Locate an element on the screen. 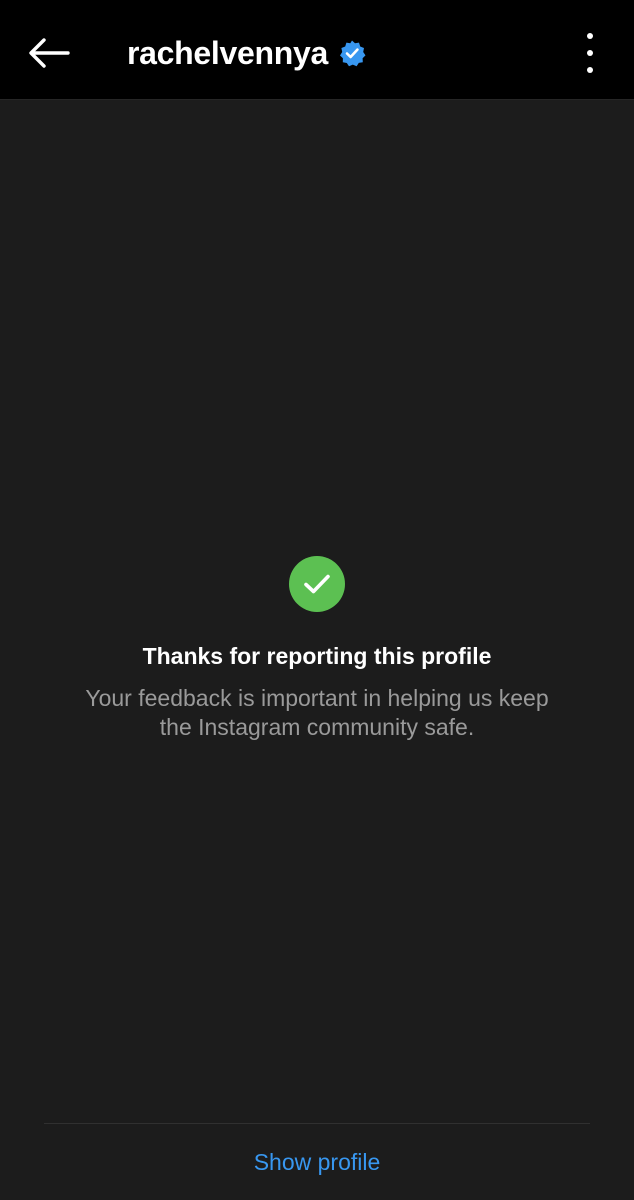 The width and height of the screenshot is (634, 1200). verified-badge-icon is located at coordinates (352, 53).